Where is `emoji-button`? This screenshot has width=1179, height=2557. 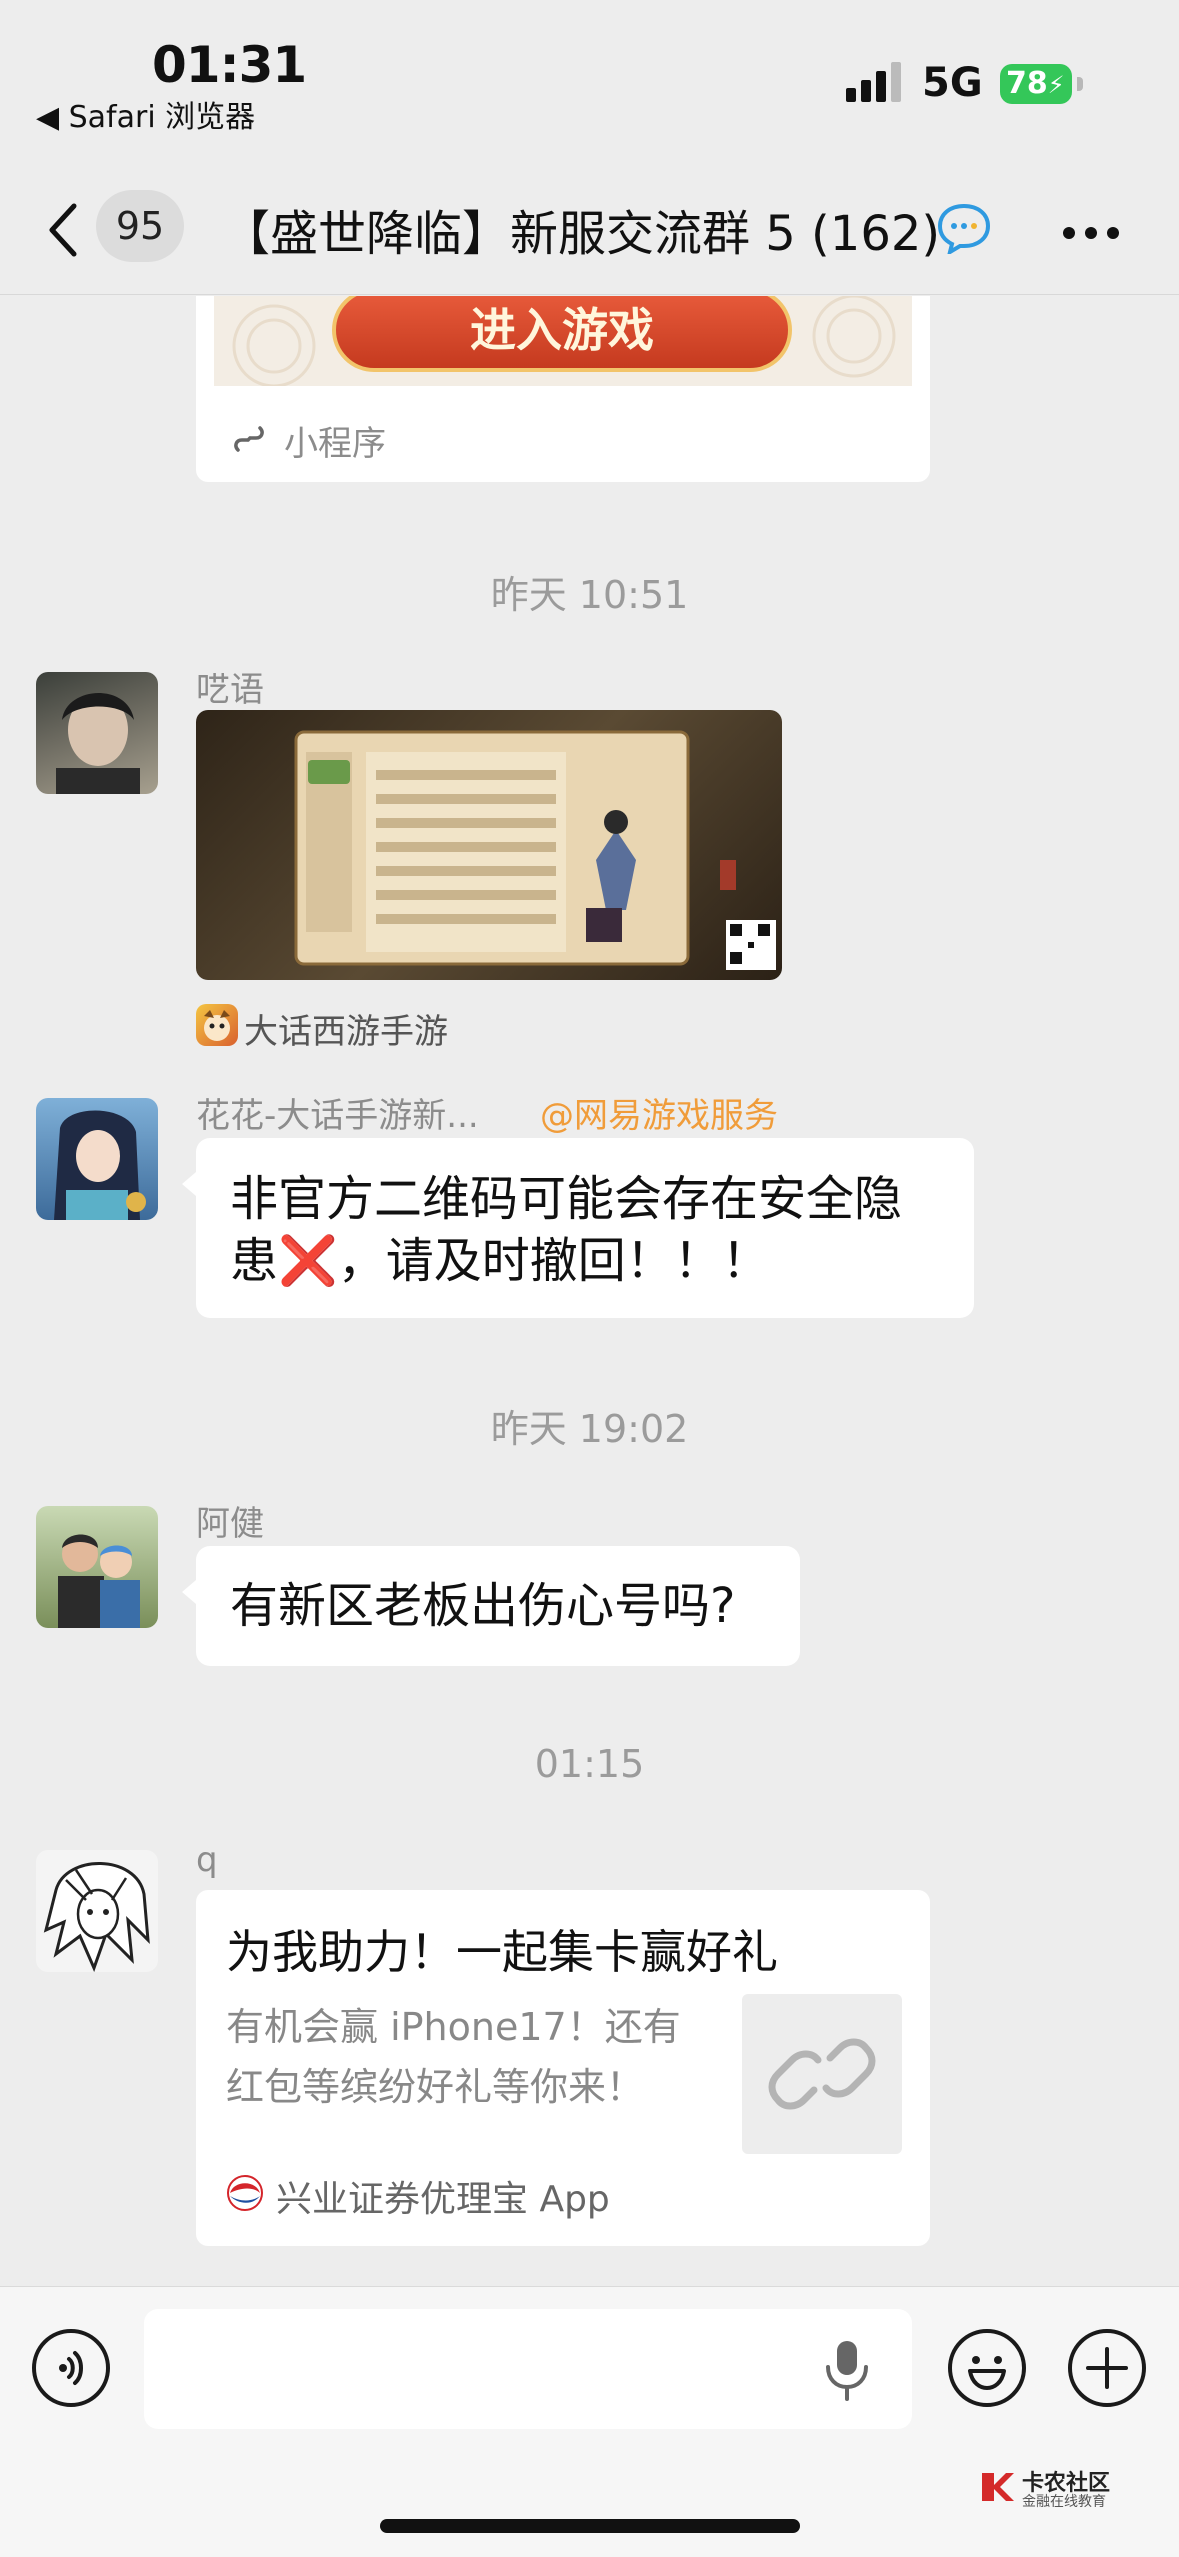
emoji-button is located at coordinates (987, 2368).